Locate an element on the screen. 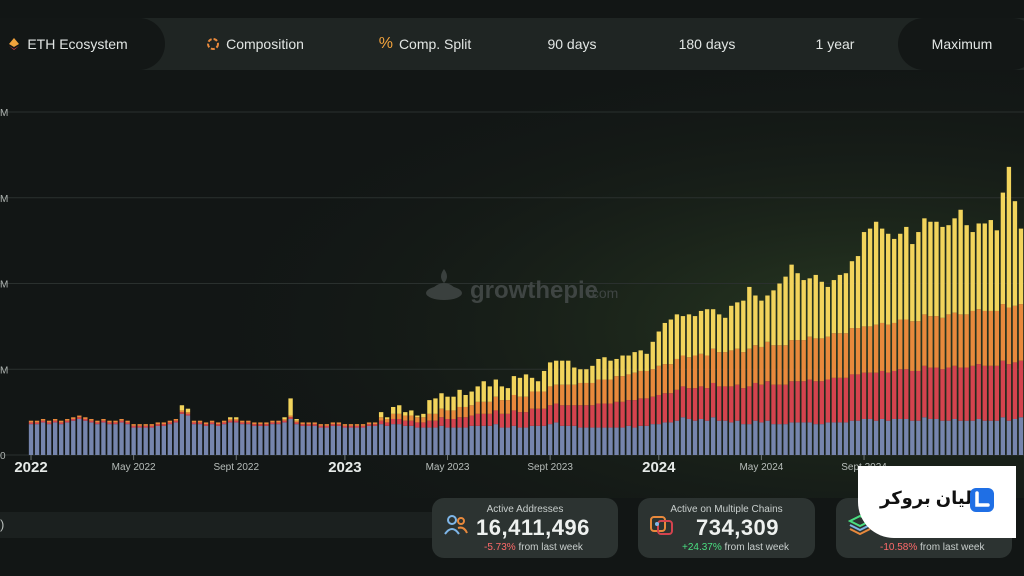  chains-icon is located at coordinates (662, 527).